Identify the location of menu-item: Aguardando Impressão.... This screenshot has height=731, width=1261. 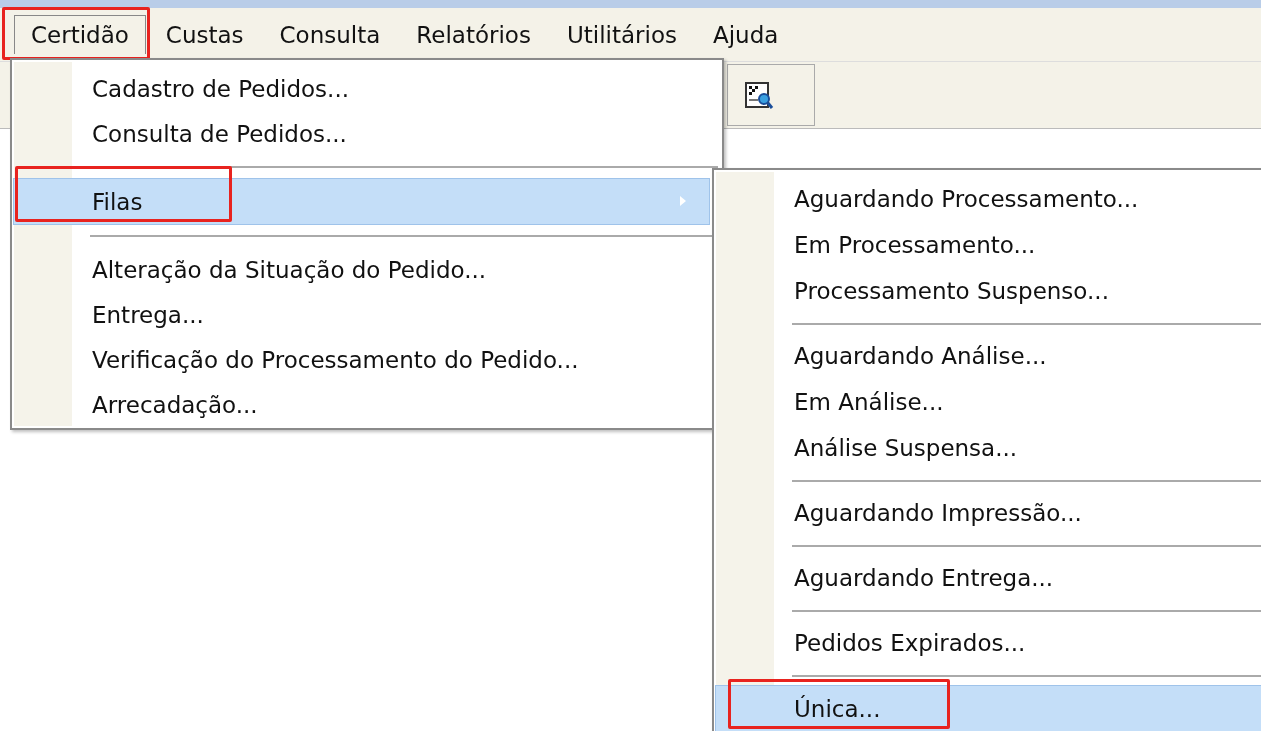
(988, 513).